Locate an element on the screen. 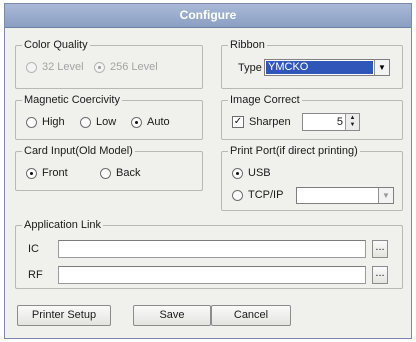  magnetic-option-label: Low is located at coordinates (106, 122).